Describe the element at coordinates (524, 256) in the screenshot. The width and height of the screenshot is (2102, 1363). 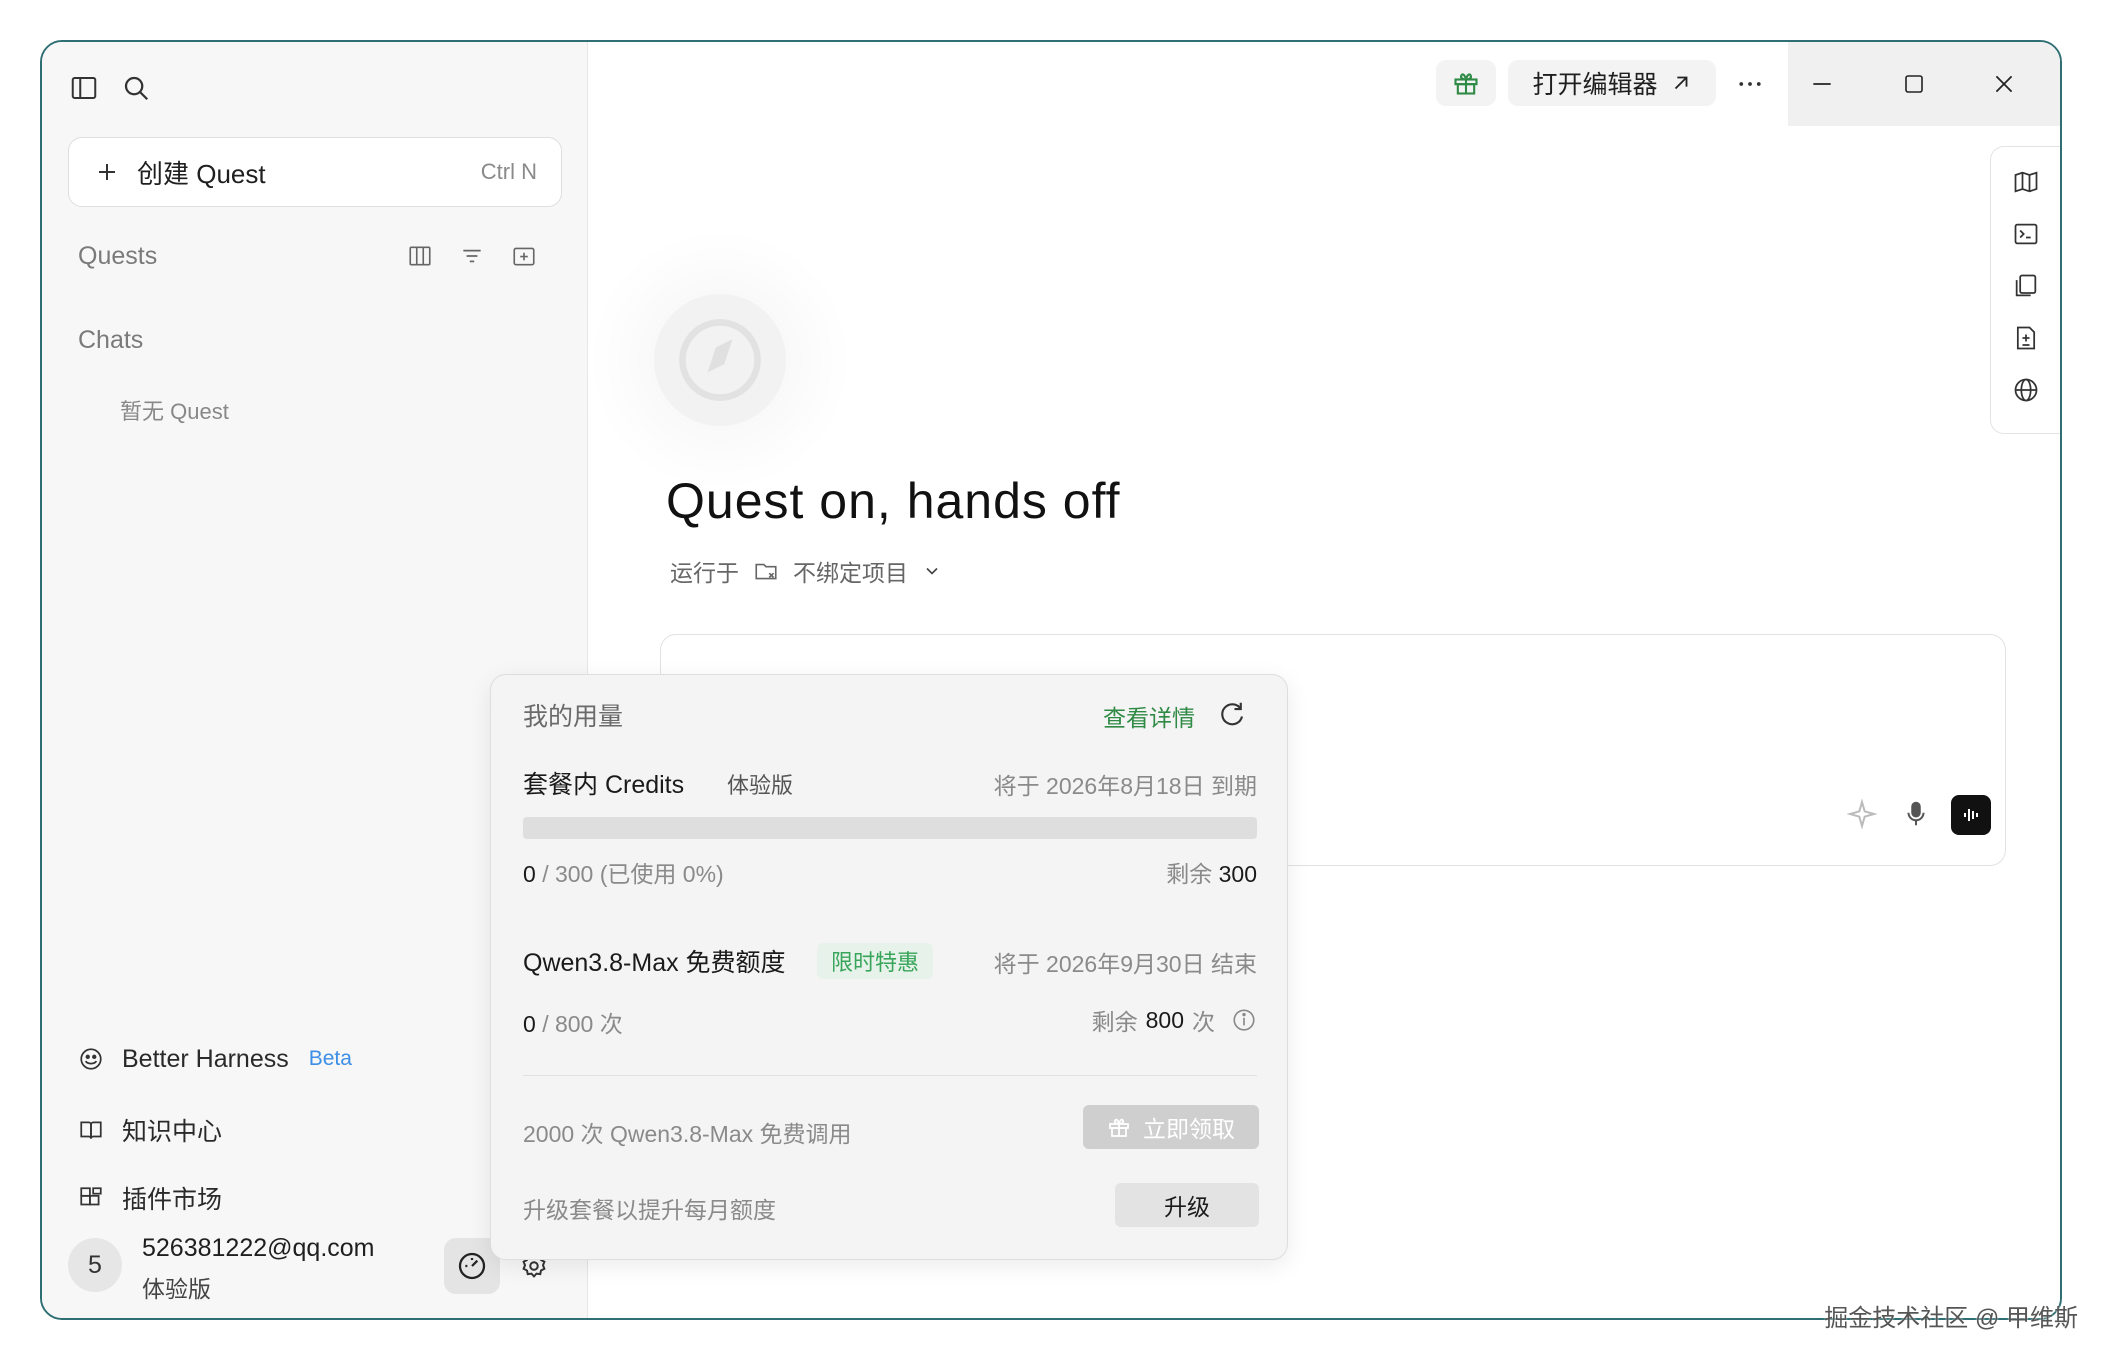
I see `new-folder-icon` at that location.